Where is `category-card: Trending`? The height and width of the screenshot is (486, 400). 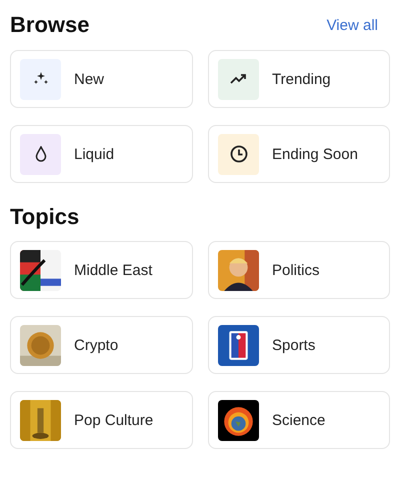
category-card: Trending is located at coordinates (299, 79).